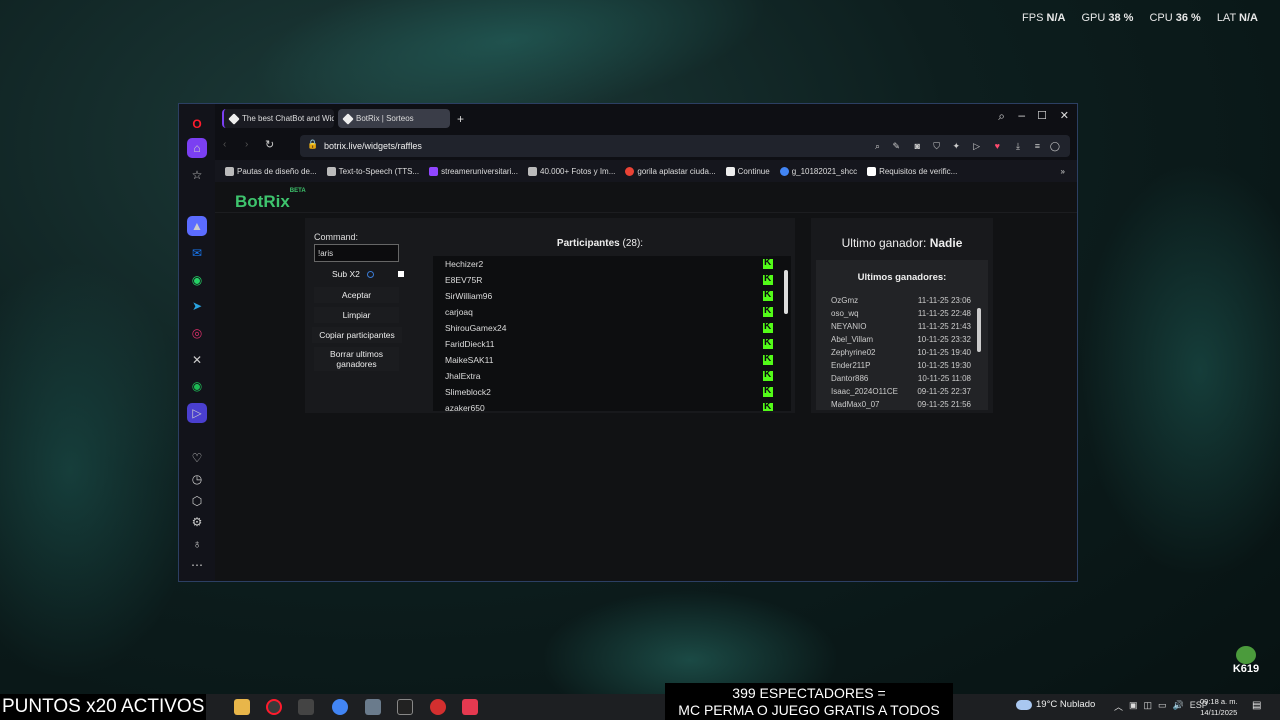  I want to click on chrome-icon, so click(340, 707).